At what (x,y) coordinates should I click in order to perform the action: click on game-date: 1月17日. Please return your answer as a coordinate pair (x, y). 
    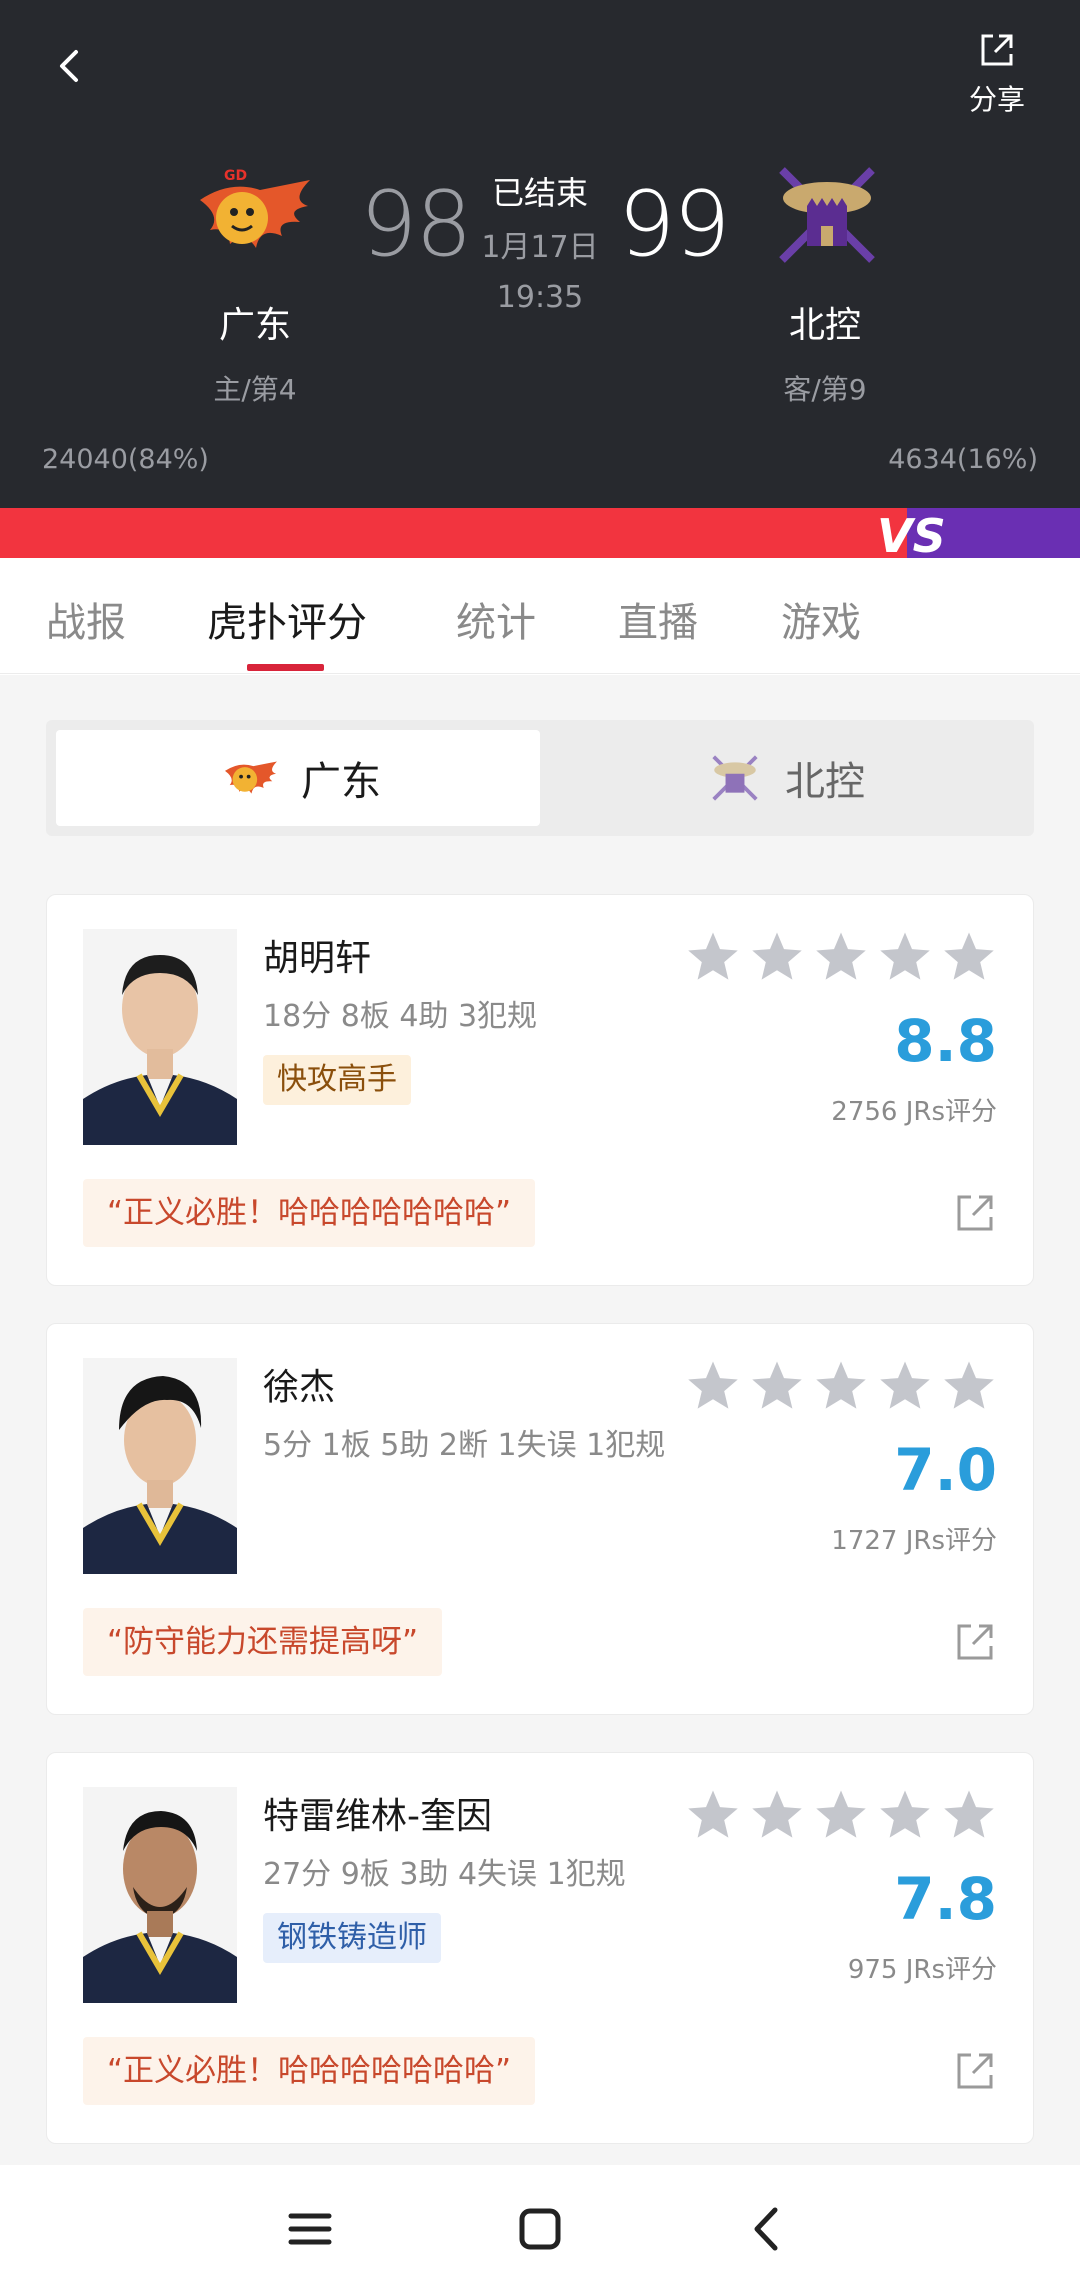
    Looking at the image, I should click on (540, 247).